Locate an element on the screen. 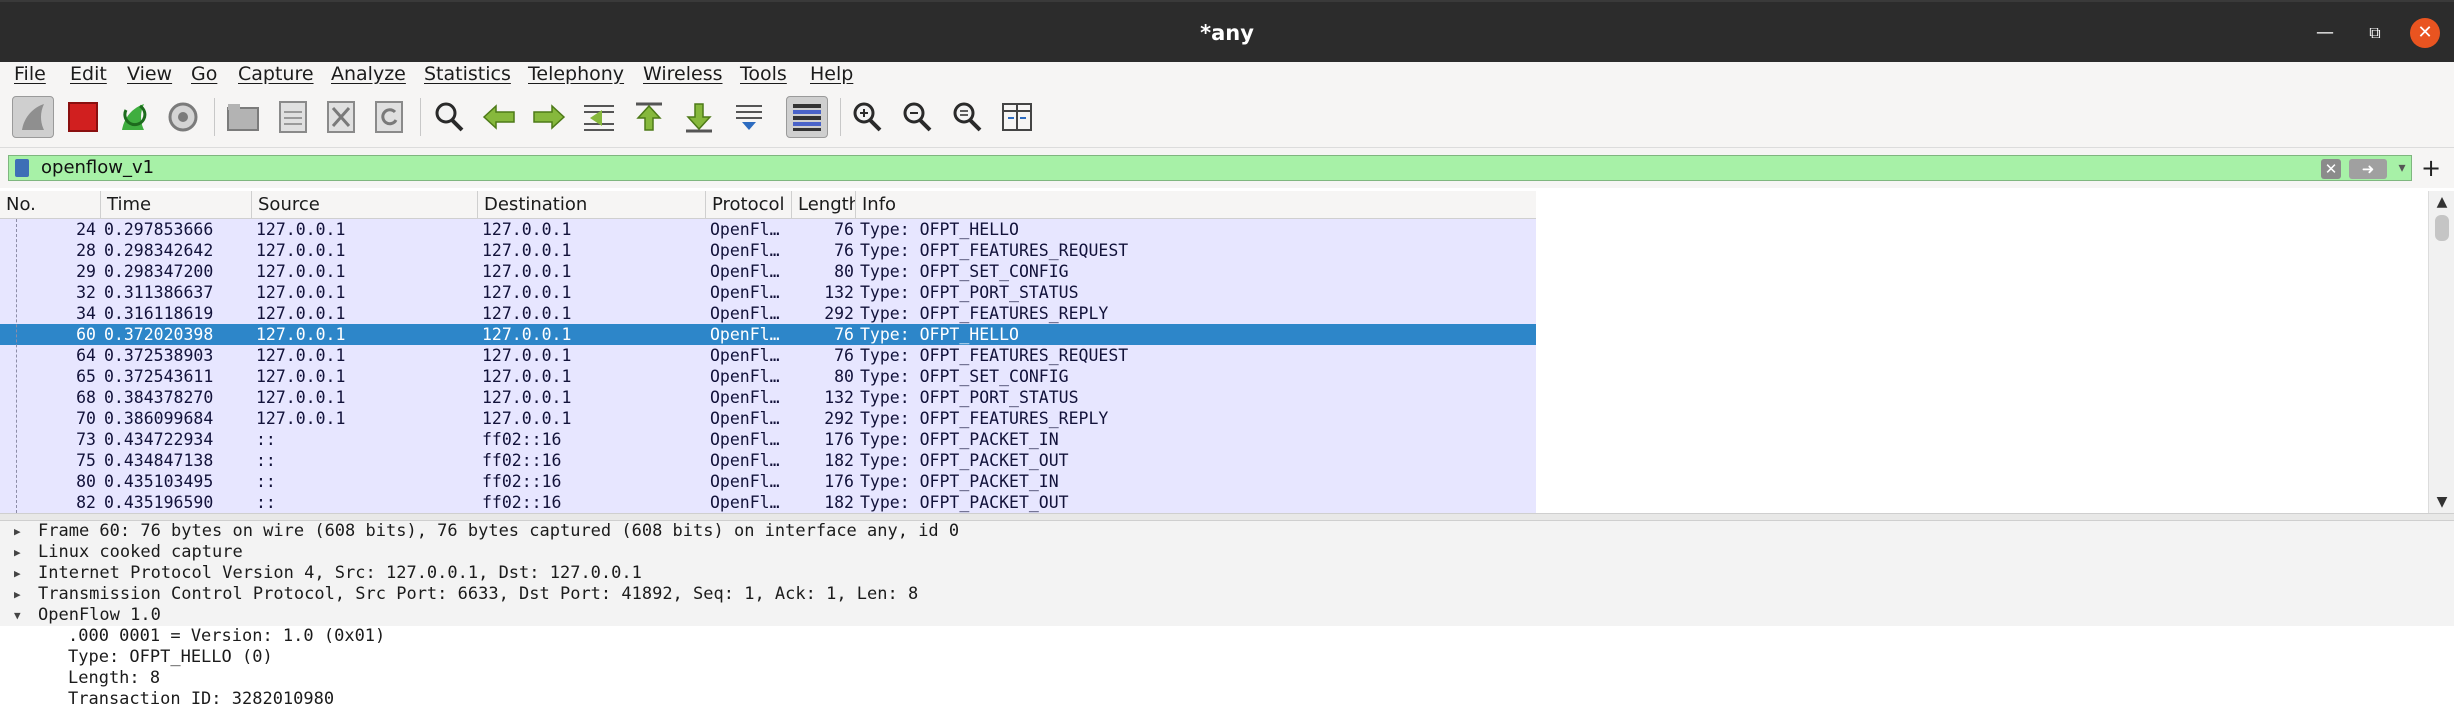 This screenshot has width=2454, height=728. menu-tools: Tools is located at coordinates (763, 74).